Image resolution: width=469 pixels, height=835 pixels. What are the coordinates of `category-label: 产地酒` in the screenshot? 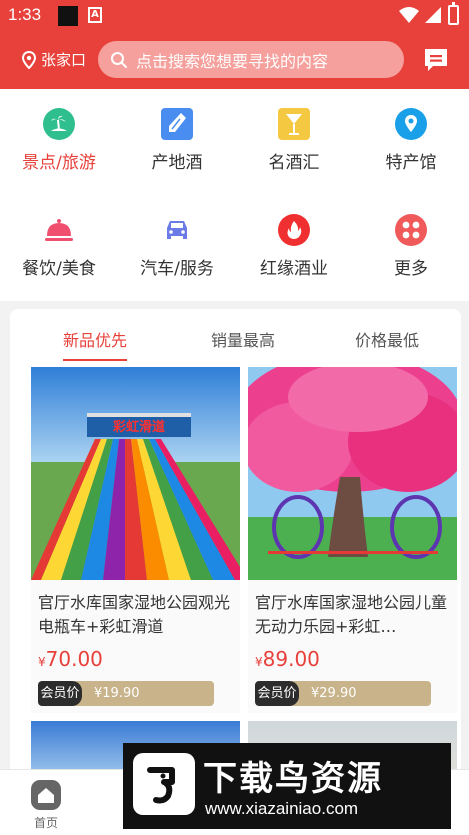 It's located at (177, 163).